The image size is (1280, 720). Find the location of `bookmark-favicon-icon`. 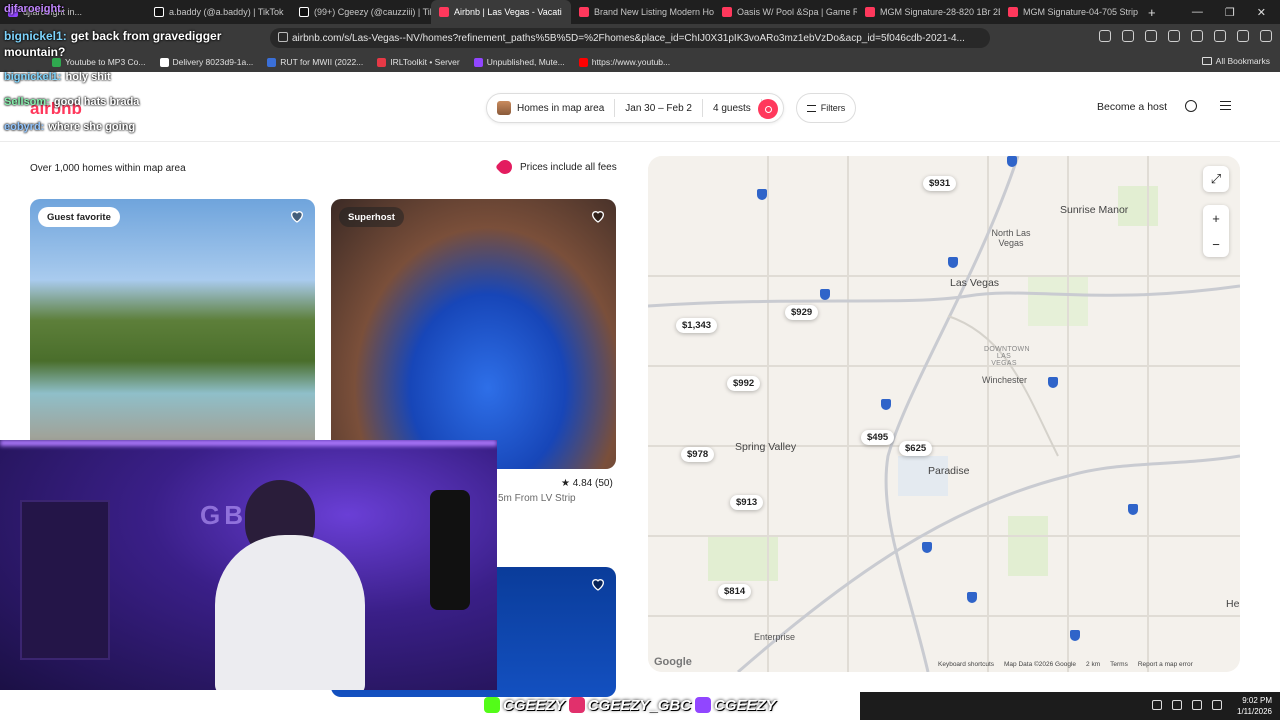

bookmark-favicon-icon is located at coordinates (478, 62).